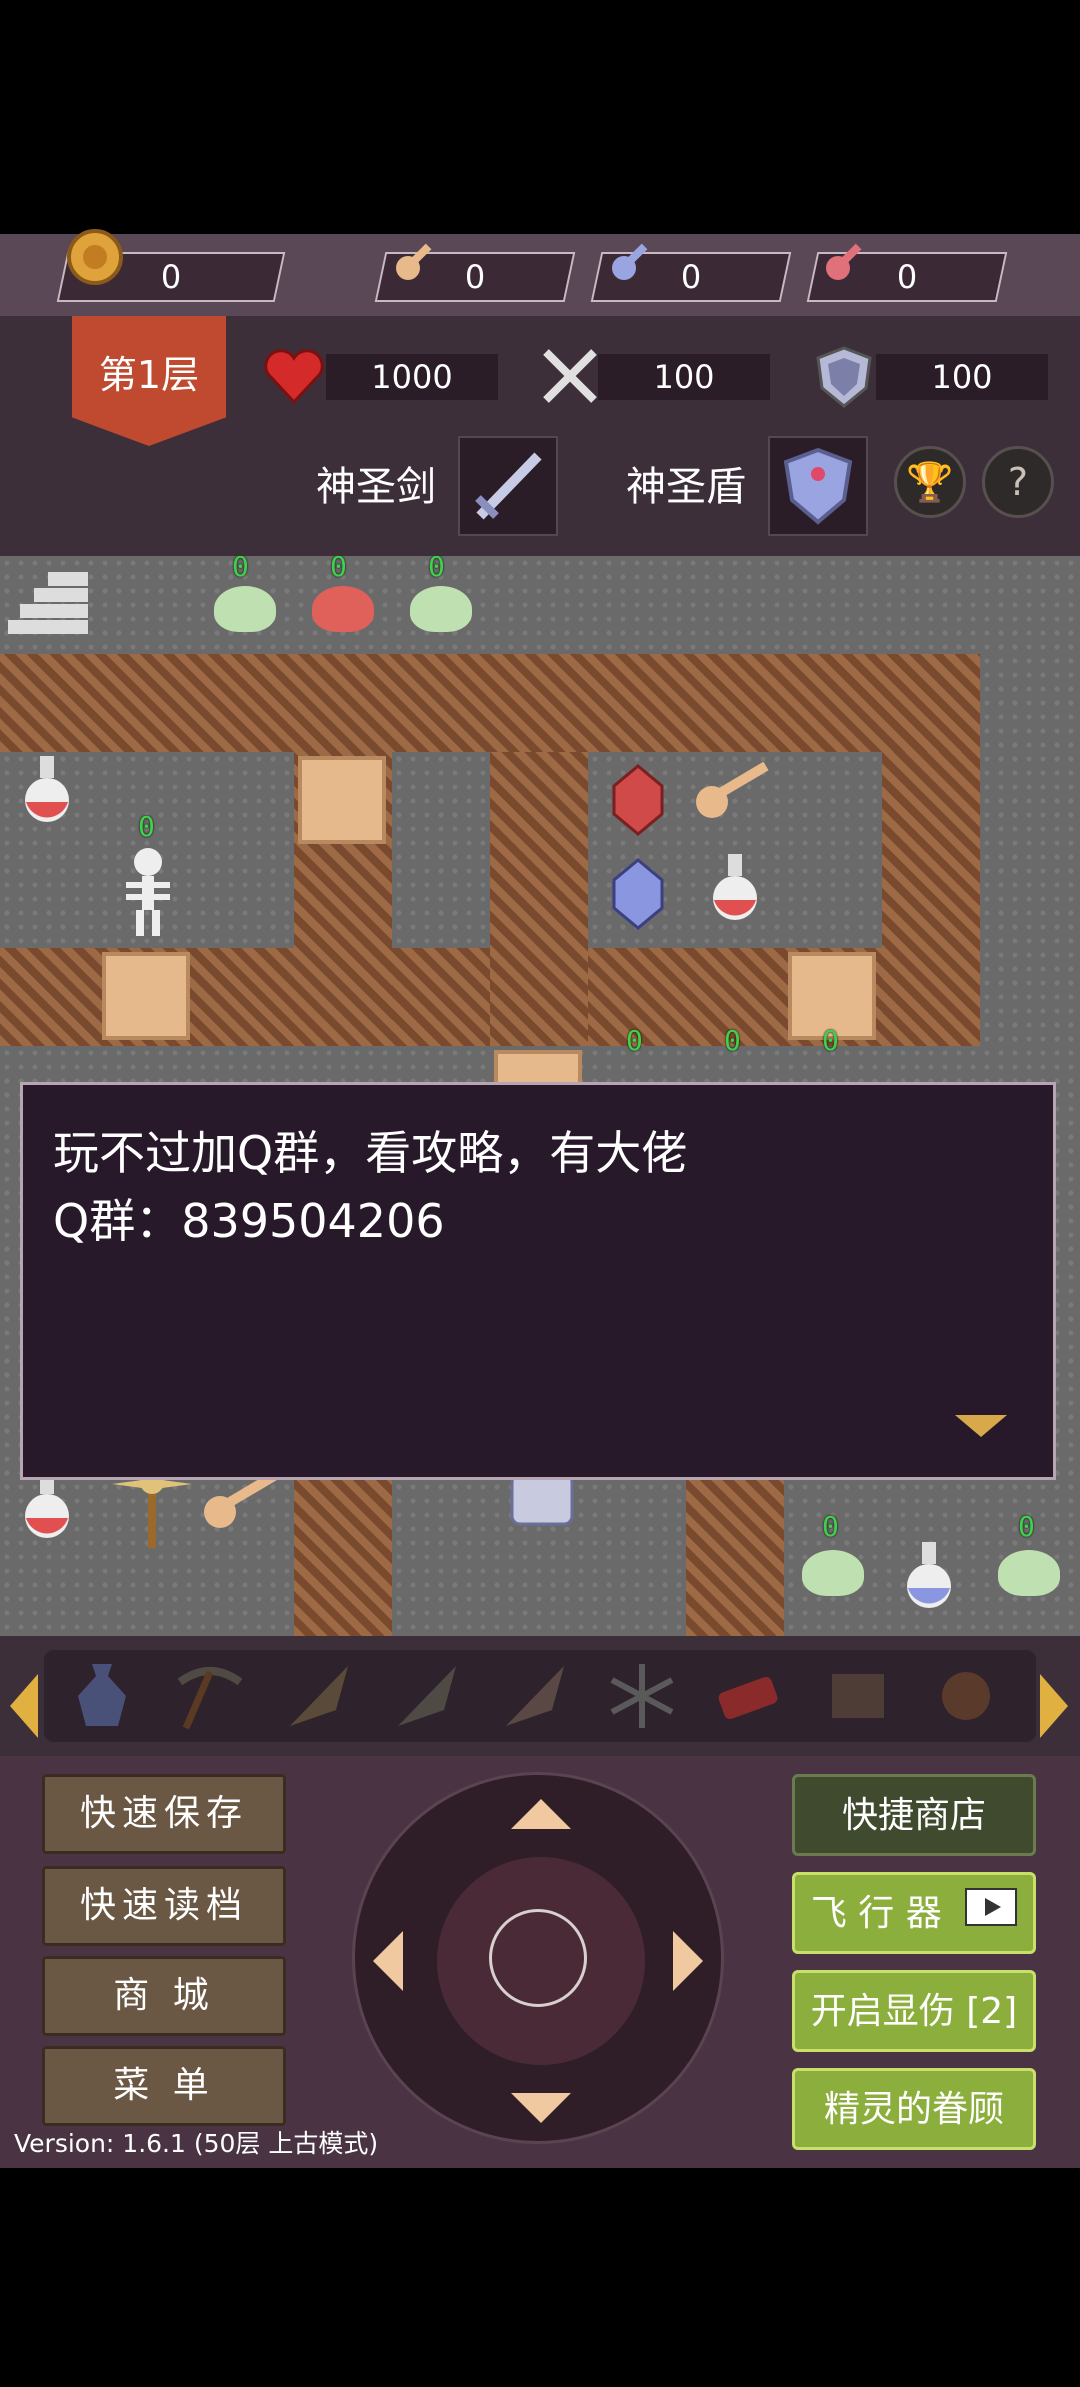 The image size is (1080, 2387). Describe the element at coordinates (164, 1906) in the screenshot. I see `quick-load-button: 快速读档` at that location.